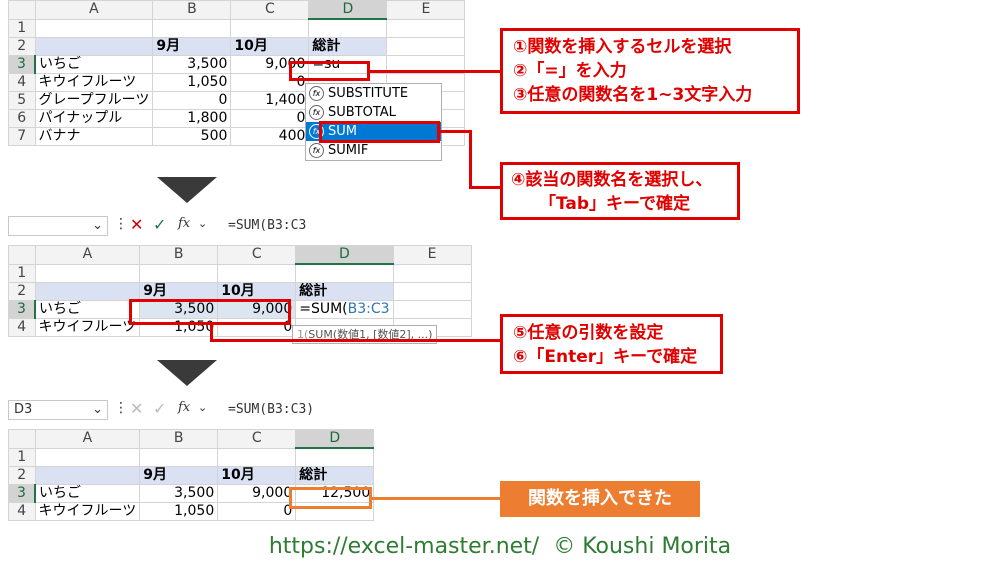  Describe the element at coordinates (22, 100) in the screenshot. I see `row-header: 5` at that location.